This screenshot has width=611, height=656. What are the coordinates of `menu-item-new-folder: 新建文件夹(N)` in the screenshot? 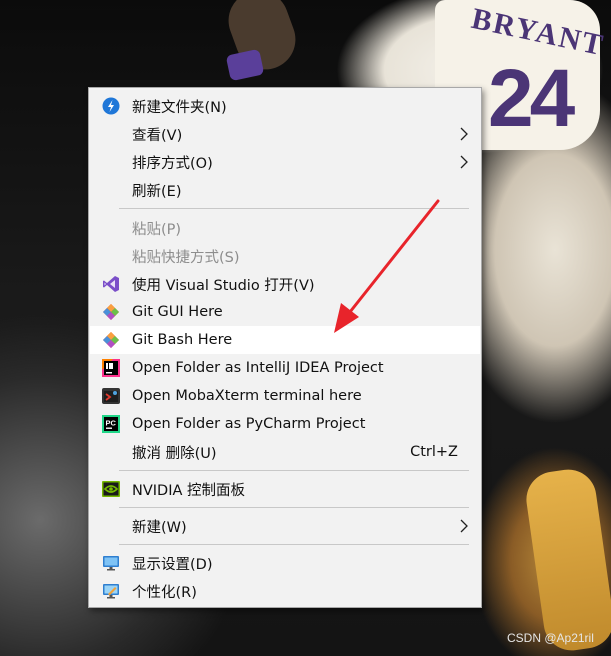 It's located at (285, 106).